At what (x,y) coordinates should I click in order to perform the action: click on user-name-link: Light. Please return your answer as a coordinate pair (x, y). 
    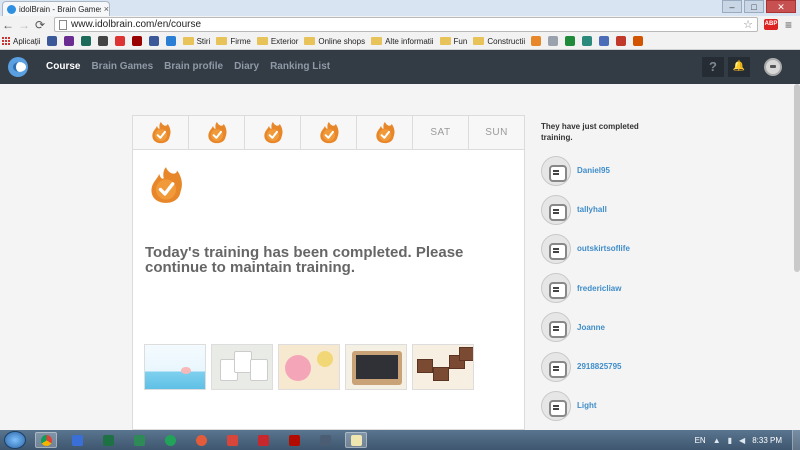
    Looking at the image, I should click on (587, 405).